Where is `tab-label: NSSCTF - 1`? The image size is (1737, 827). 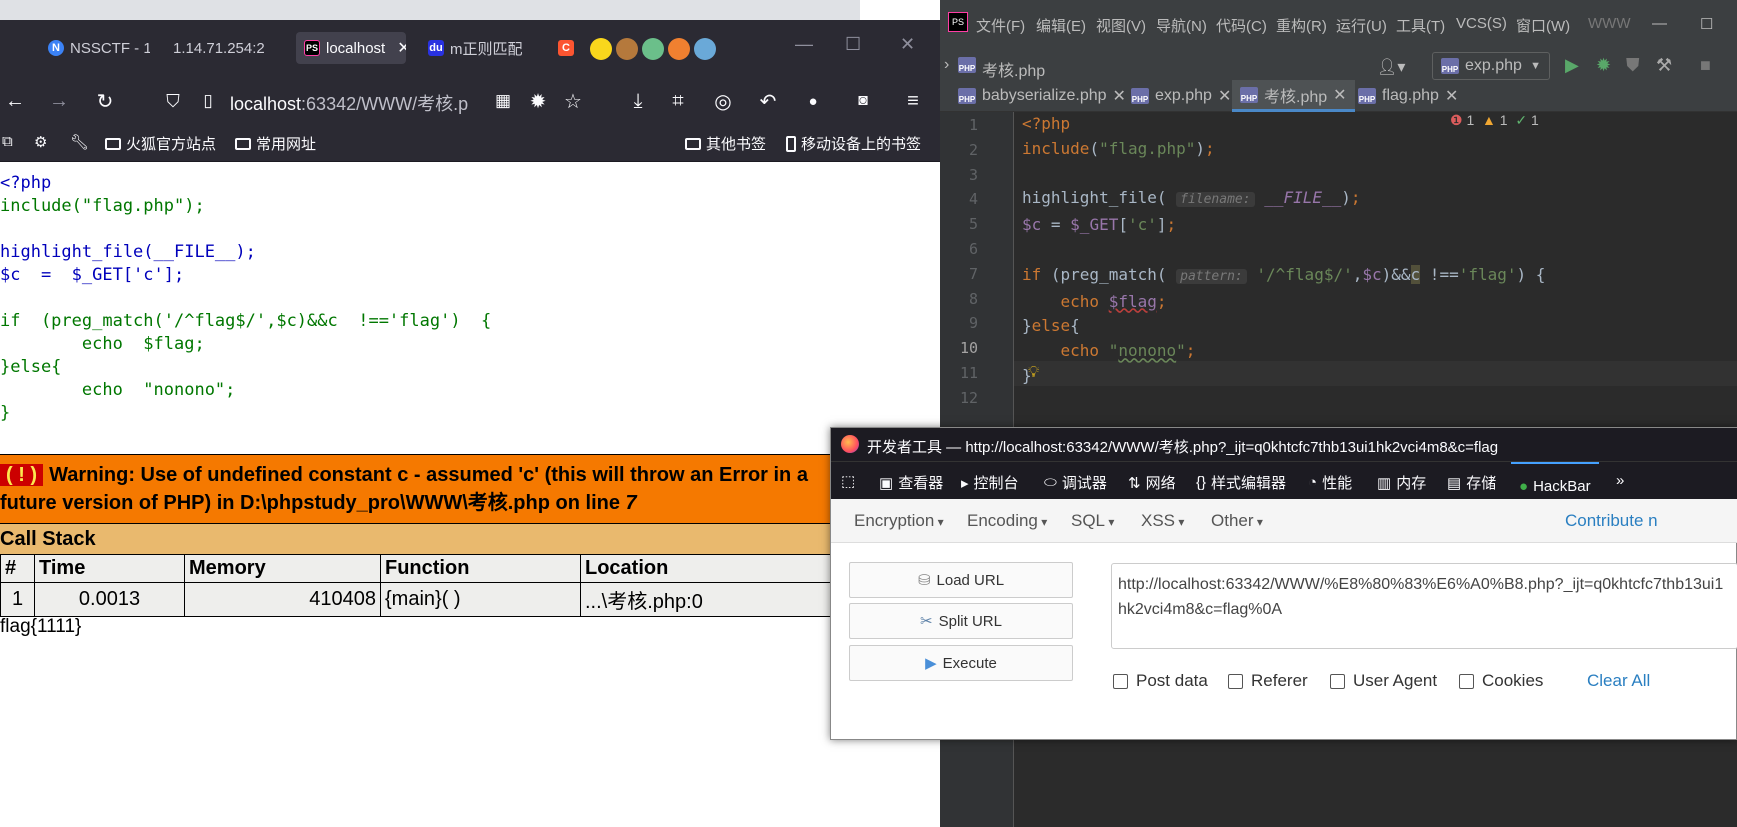
tab-label: NSSCTF - 1 is located at coordinates (110, 48).